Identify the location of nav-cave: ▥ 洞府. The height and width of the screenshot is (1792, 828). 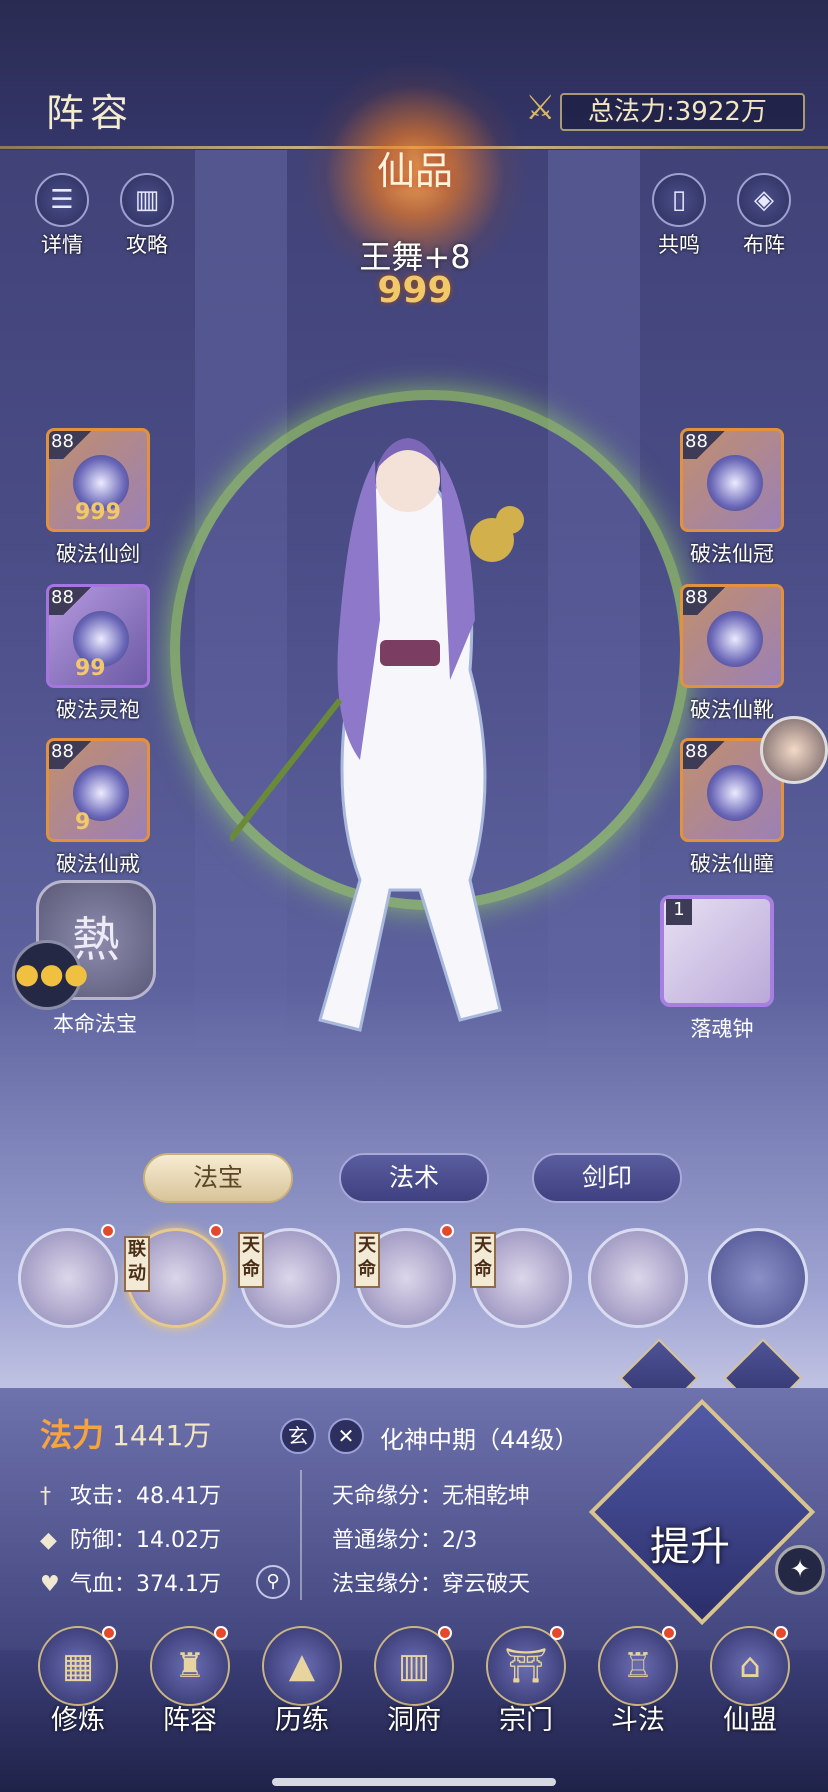
(414, 1681).